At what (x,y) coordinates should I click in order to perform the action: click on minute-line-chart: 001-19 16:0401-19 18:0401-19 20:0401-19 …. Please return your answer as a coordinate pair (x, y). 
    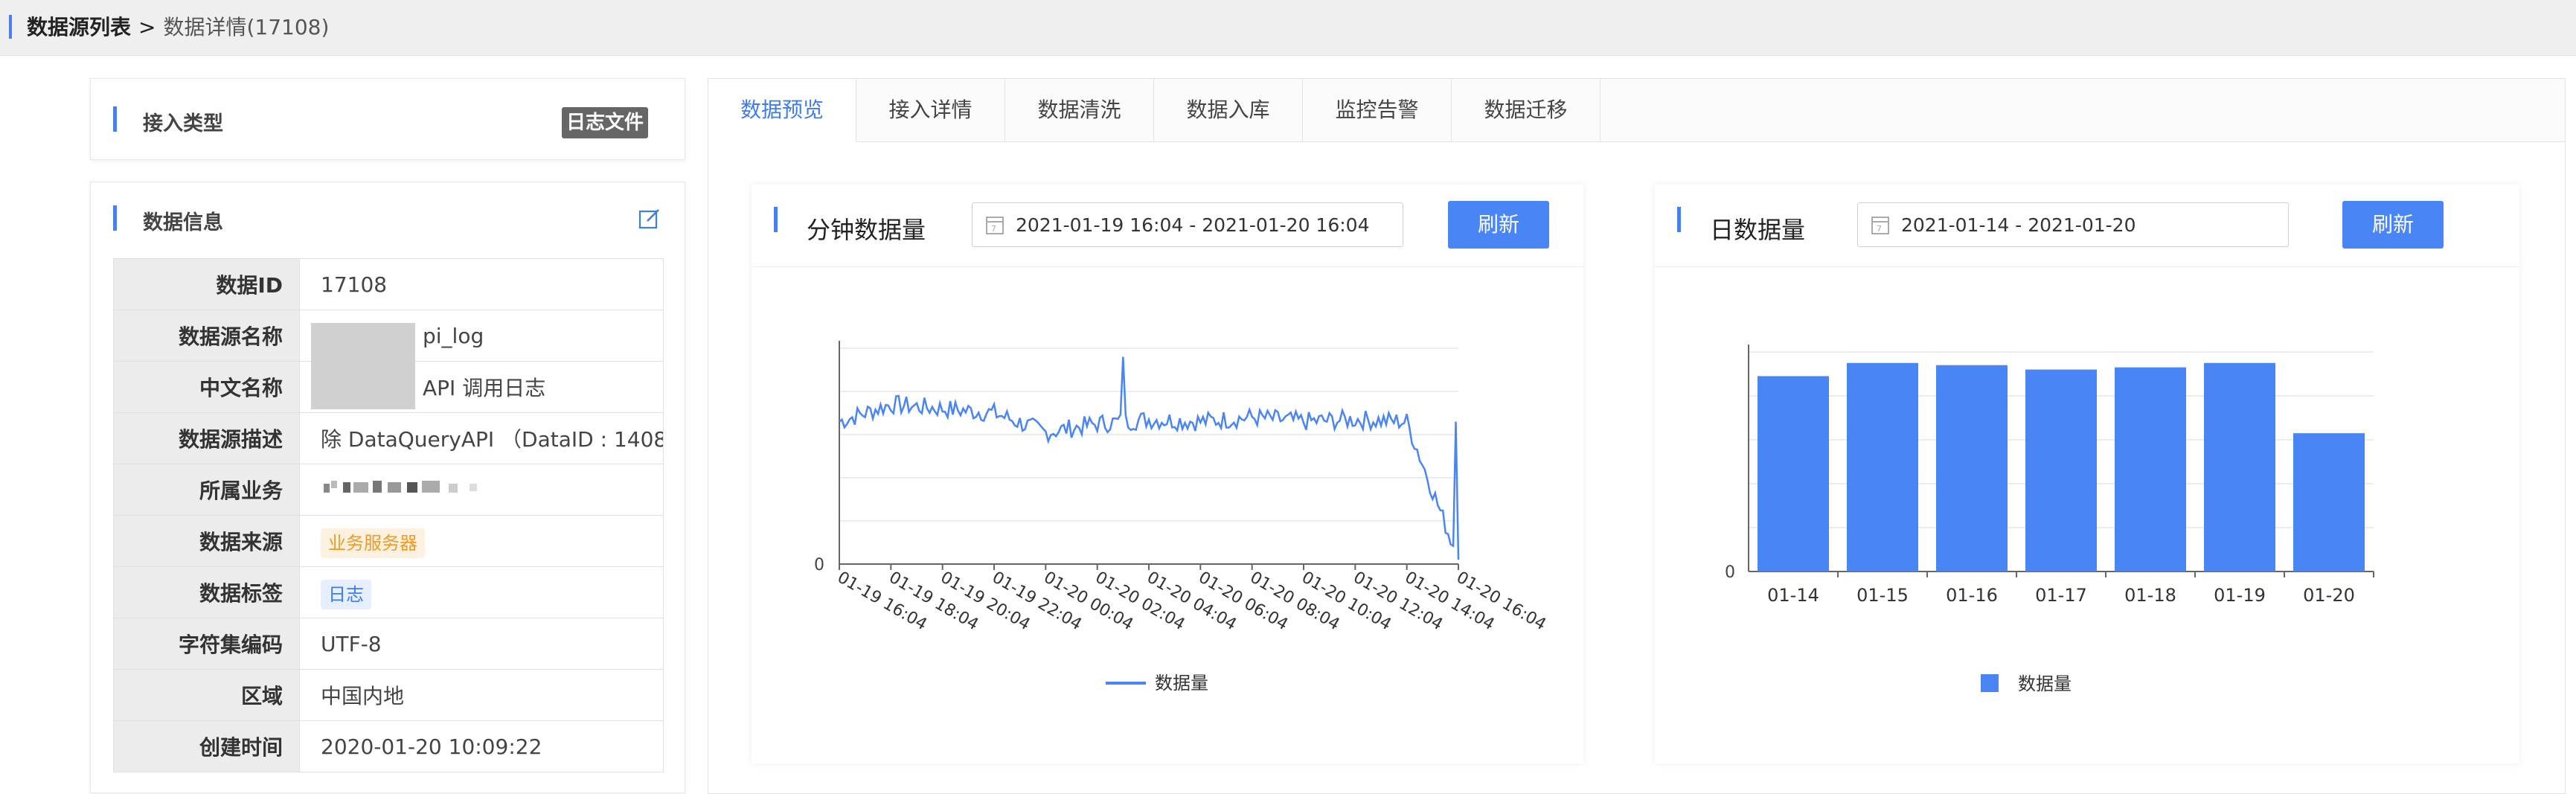
    Looking at the image, I should click on (1182, 517).